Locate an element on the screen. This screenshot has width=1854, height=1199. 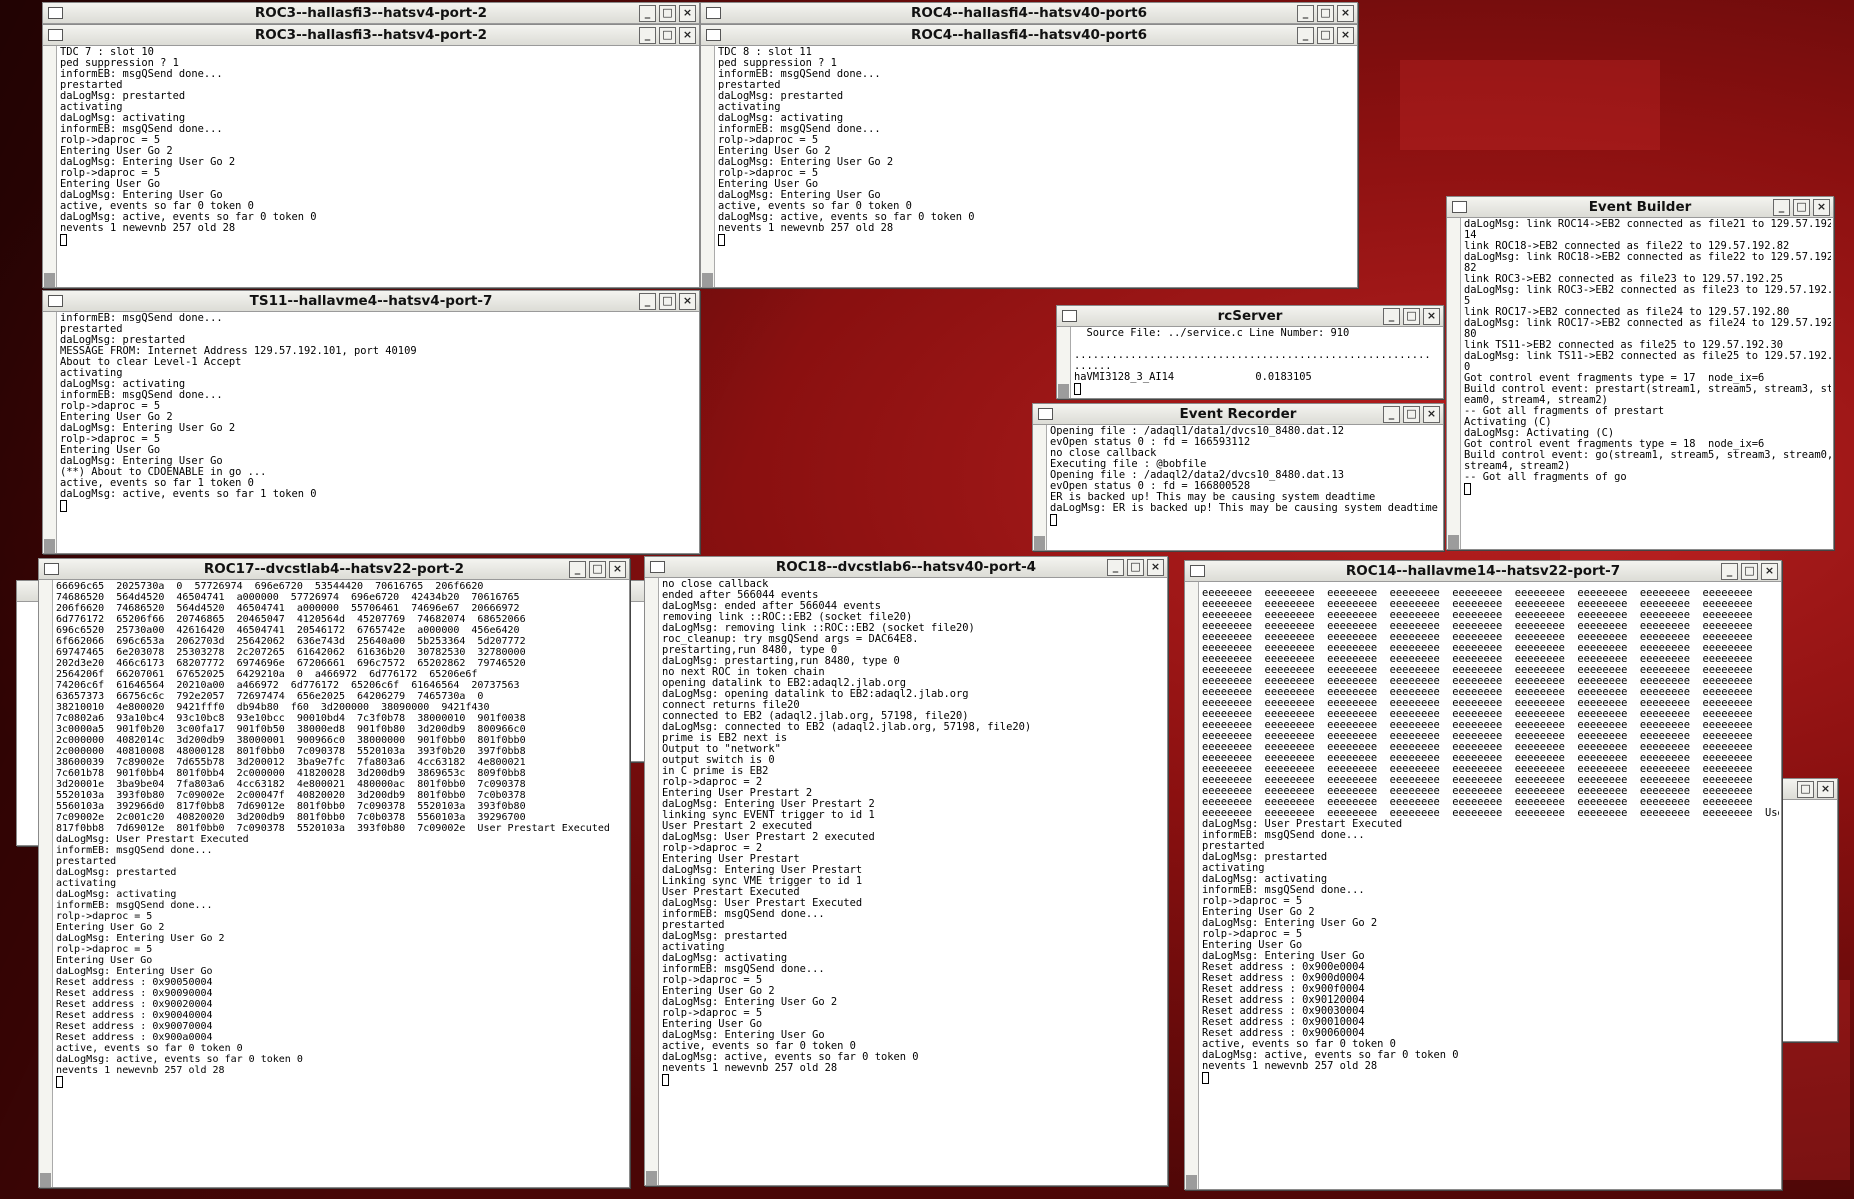
terminal-window-roc4-back: ROC4--hallasfi4--hatsv40-port6 _ □ × is located at coordinates (1029, 14).